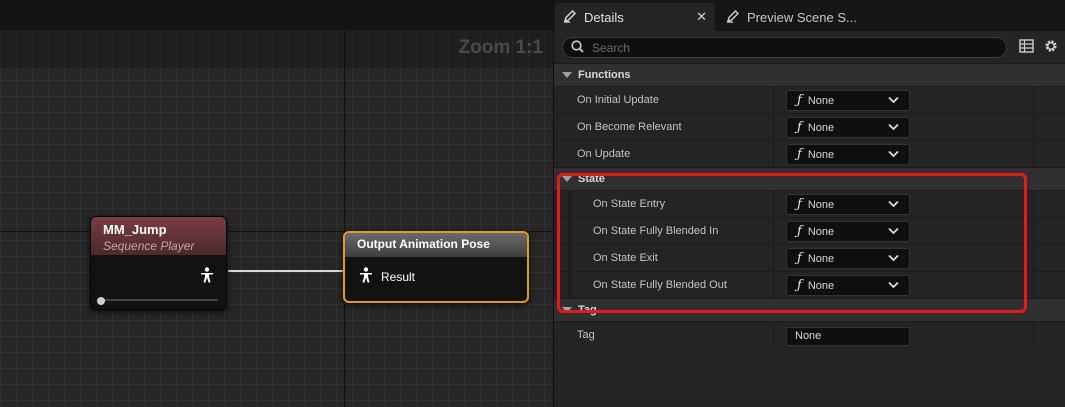 The image size is (1065, 407). Describe the element at coordinates (436, 267) in the screenshot. I see `output-pose-node: Output Animation Pose Result` at that location.